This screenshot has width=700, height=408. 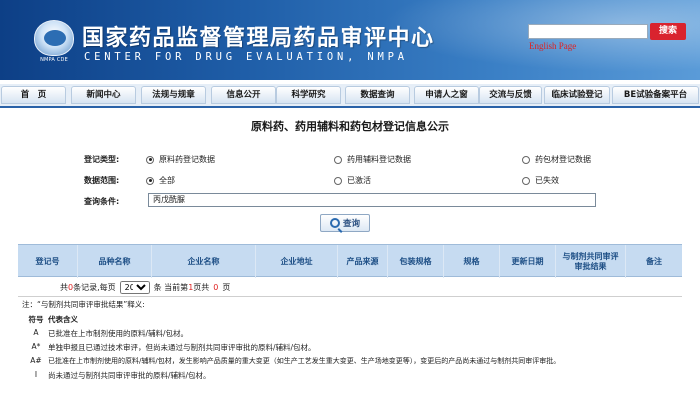 What do you see at coordinates (372, 159) in the screenshot?
I see `radio-type-excipient: 药用辅料登记数据` at bounding box center [372, 159].